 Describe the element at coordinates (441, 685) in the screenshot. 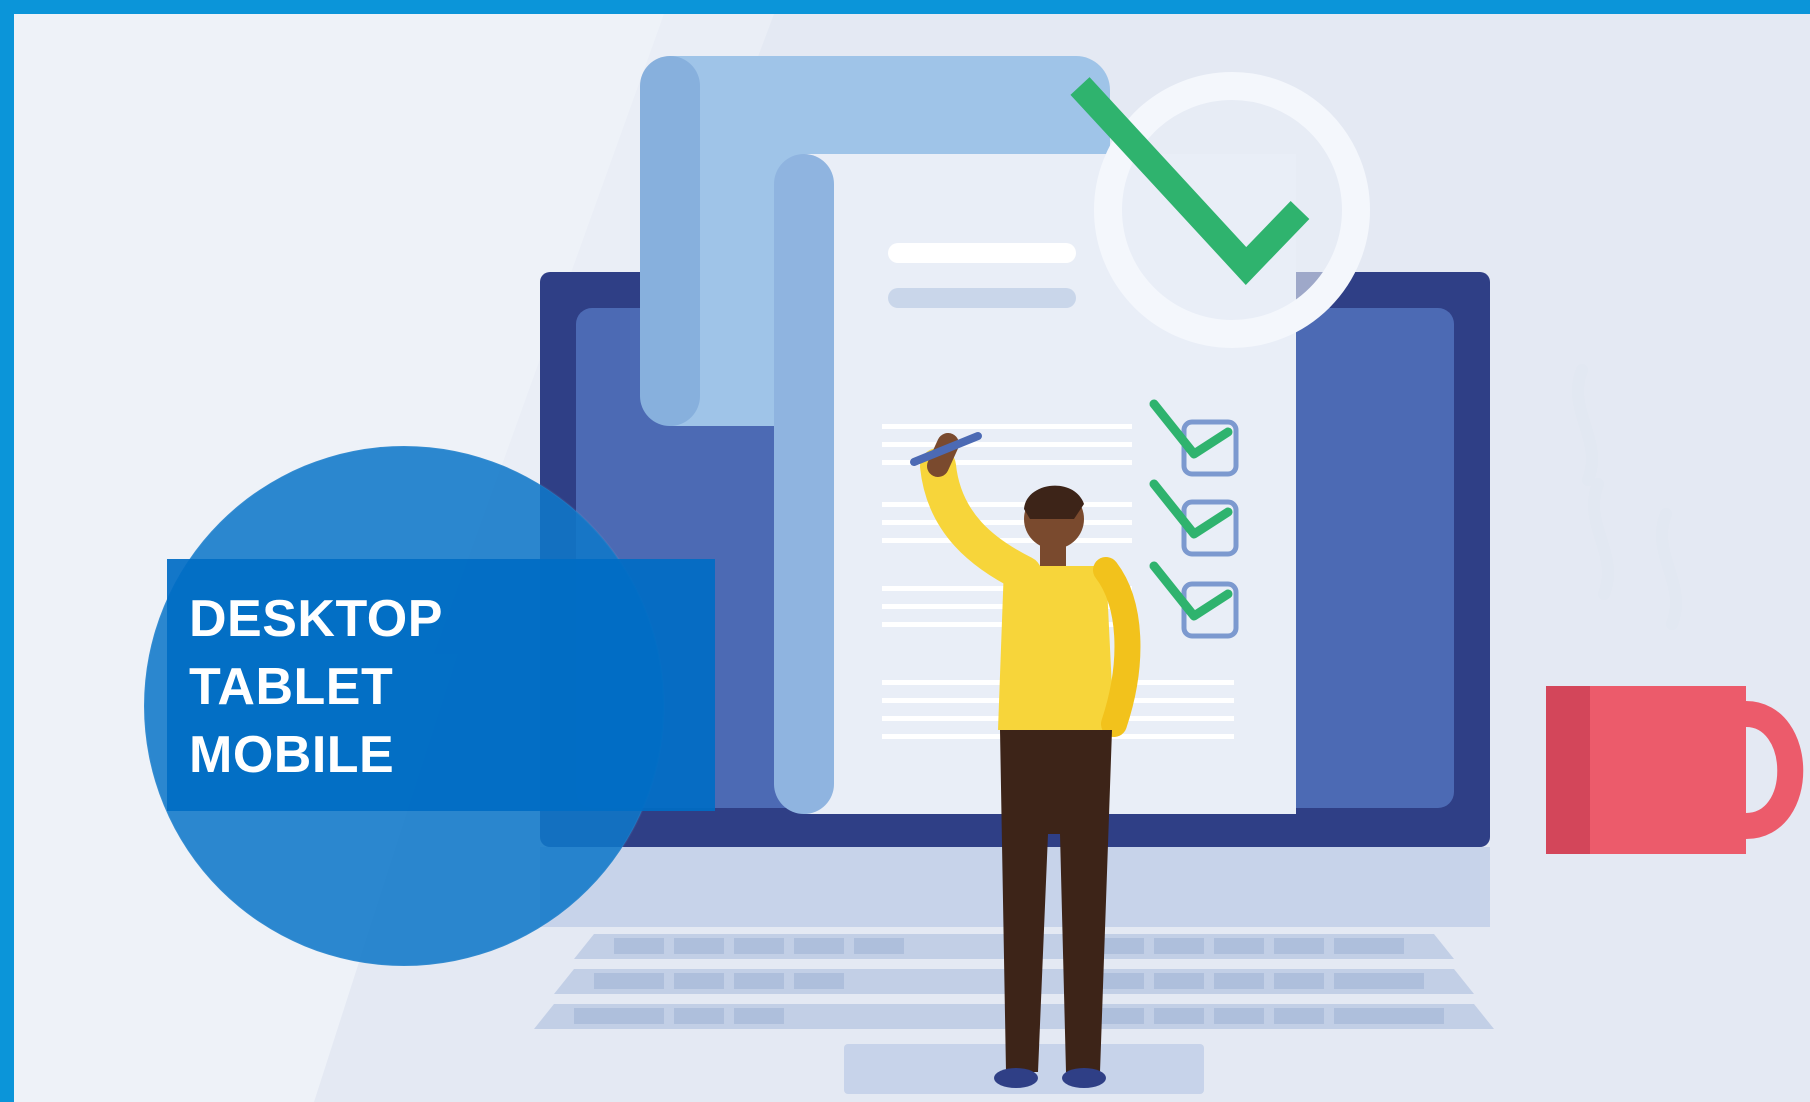

I see `device-label-box: DESKTOP TABLET MOBILE` at that location.